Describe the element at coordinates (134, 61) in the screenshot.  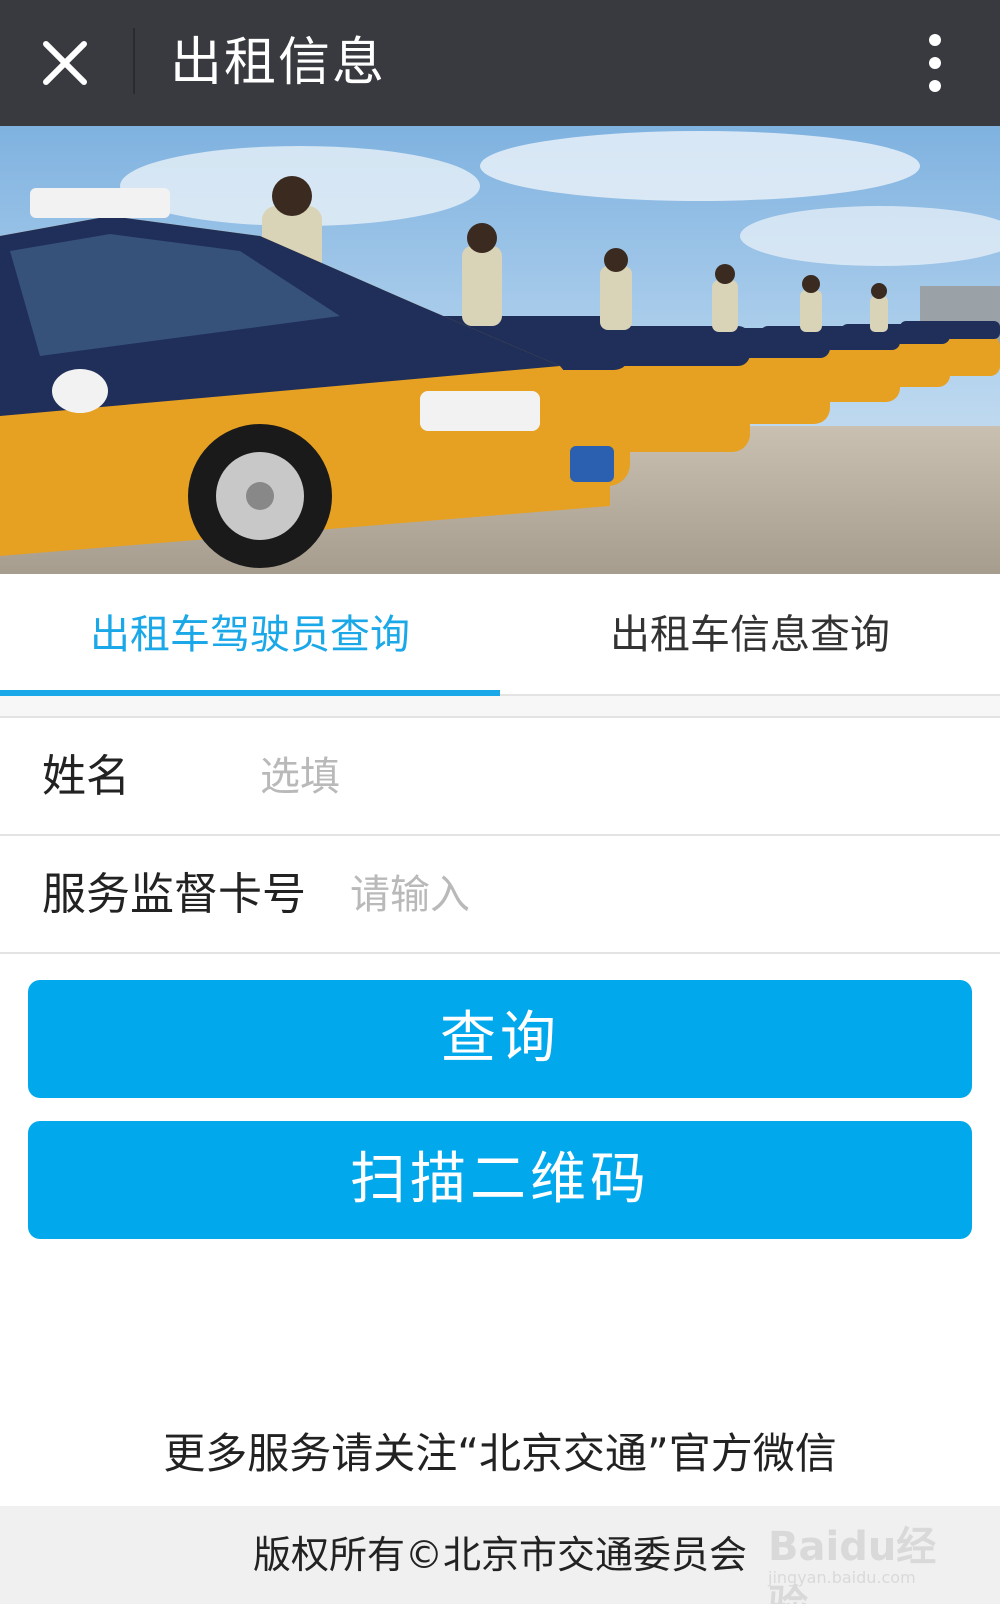
I see `title-bar-divider` at that location.